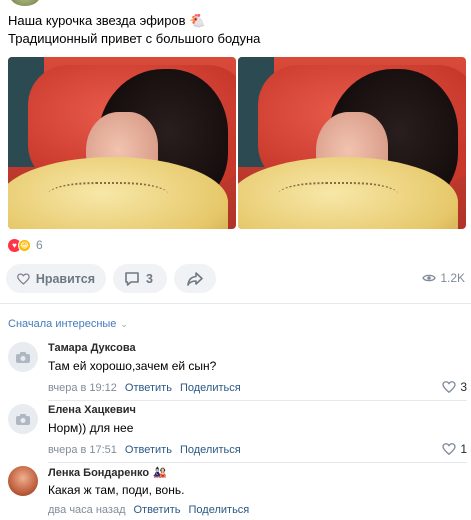  What do you see at coordinates (140, 278) in the screenshot?
I see `comment-button: 3` at bounding box center [140, 278].